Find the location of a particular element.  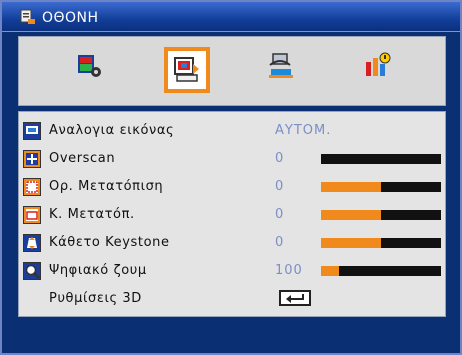

menu-label: Ρυθμίσεις 3D is located at coordinates (95, 298).